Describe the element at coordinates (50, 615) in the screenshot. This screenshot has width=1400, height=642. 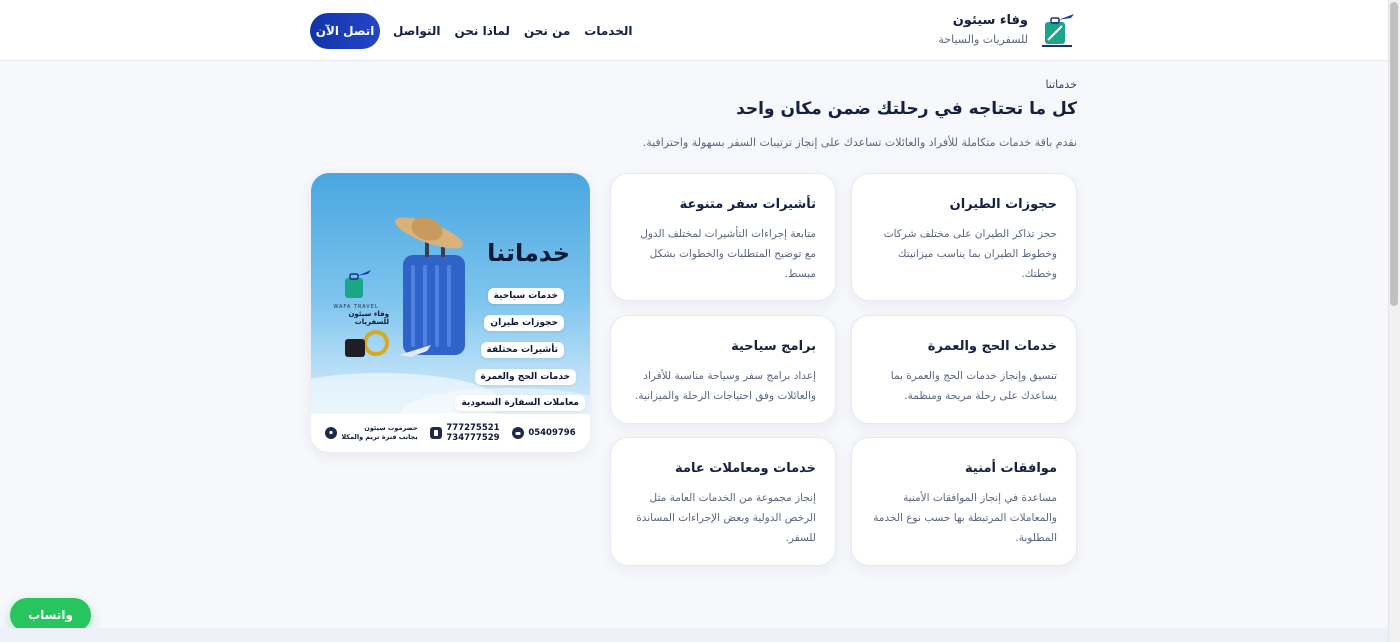
I see `whatsapp-button: واتساب` at that location.